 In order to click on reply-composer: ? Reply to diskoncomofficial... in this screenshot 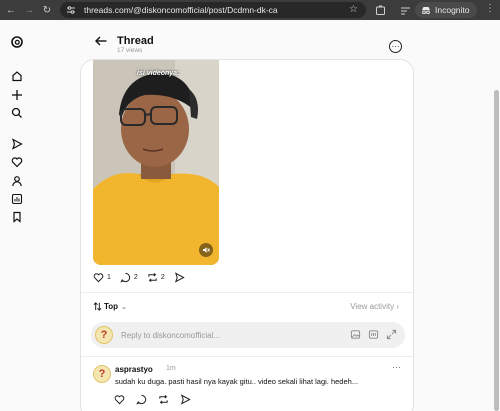, I will do `click(248, 335)`.